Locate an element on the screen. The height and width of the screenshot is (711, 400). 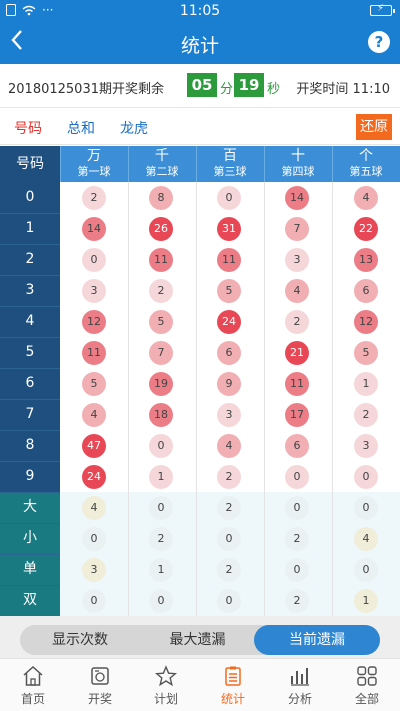
row-label-attribute: 单 is located at coordinates (30, 569).